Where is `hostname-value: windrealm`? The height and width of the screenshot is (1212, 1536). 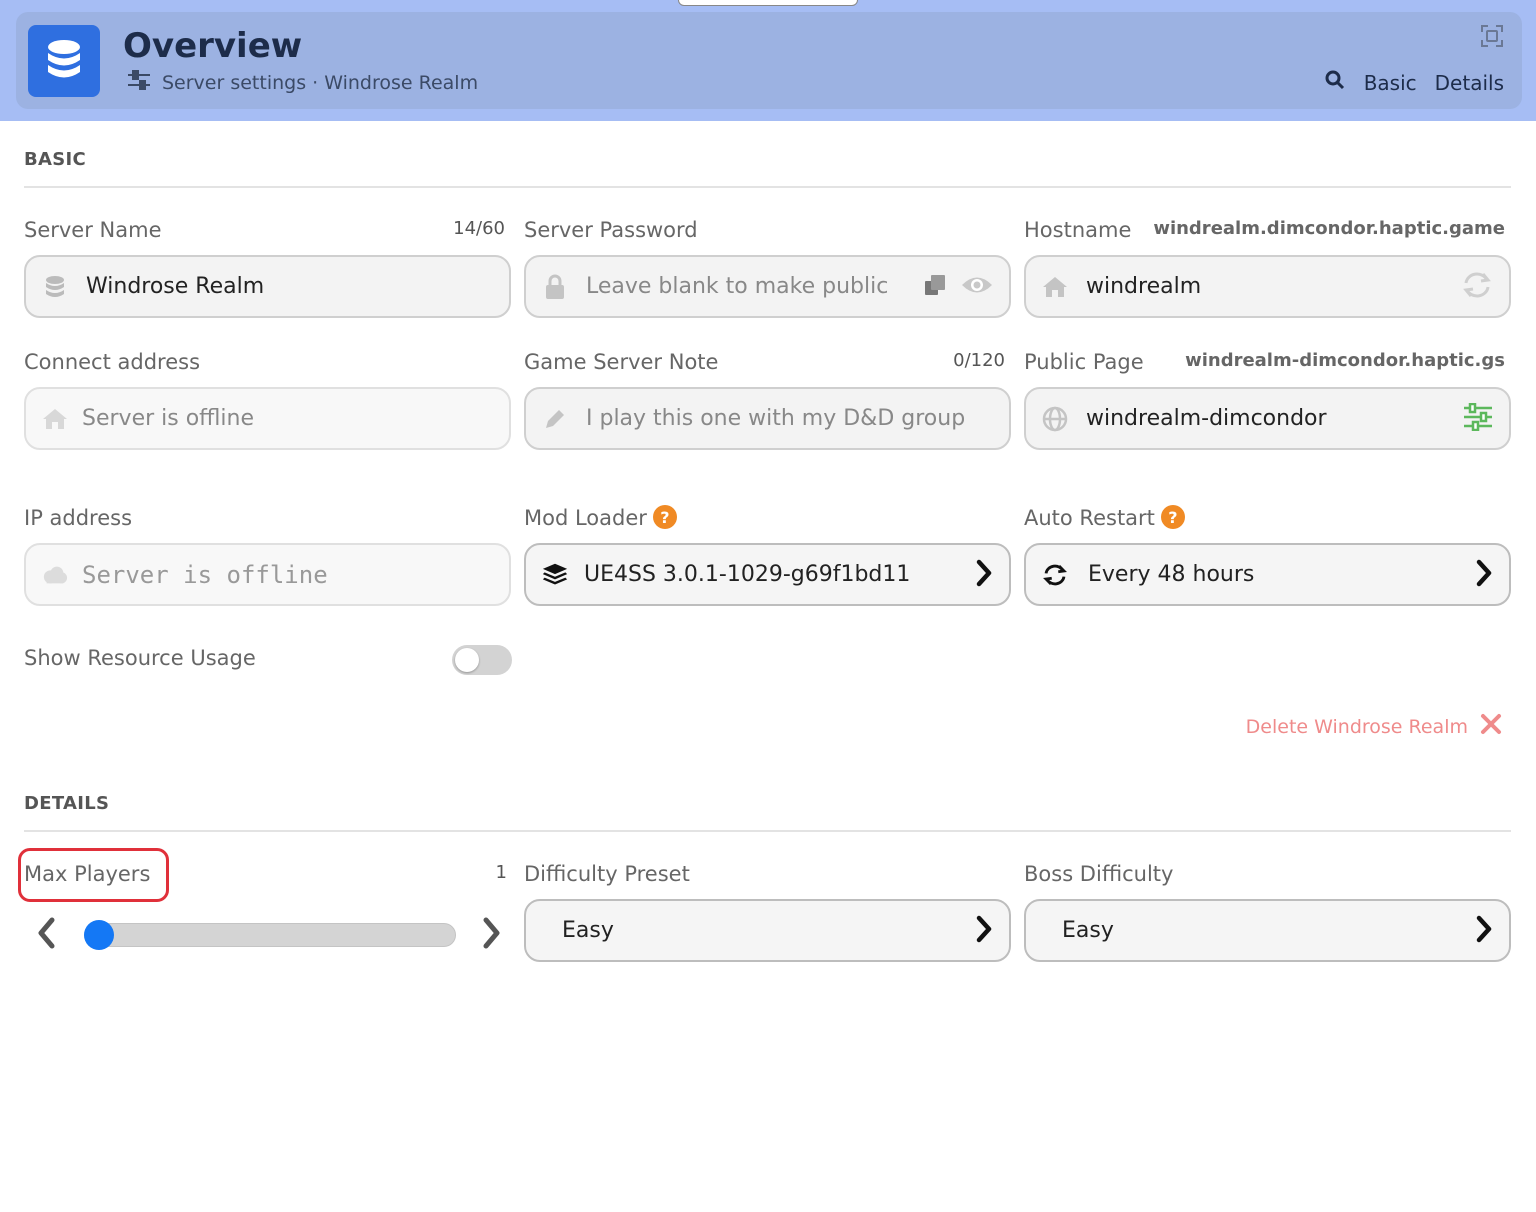 hostname-value: windrealm is located at coordinates (1144, 286).